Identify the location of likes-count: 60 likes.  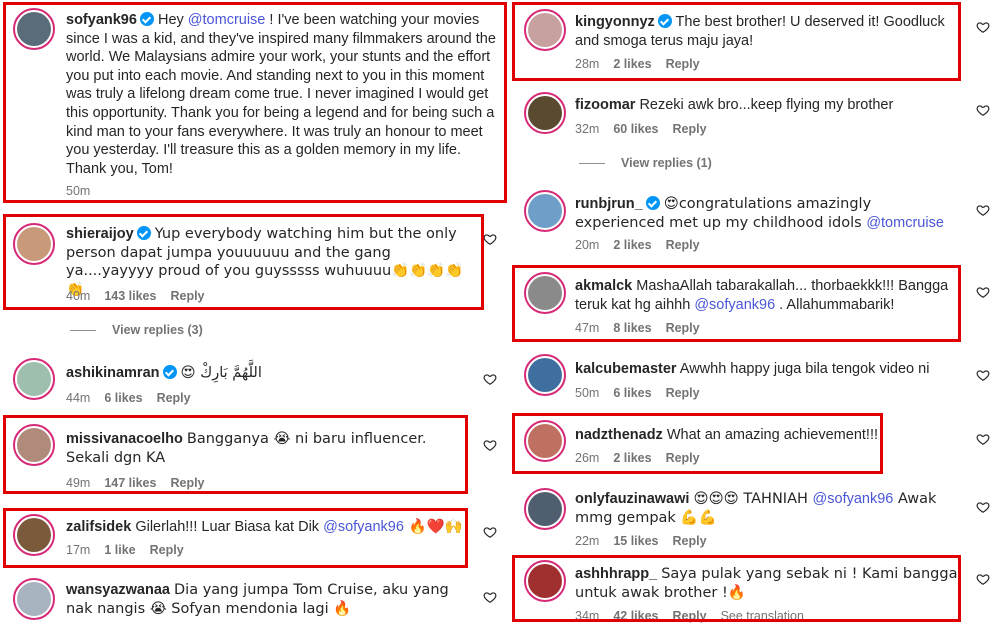
(635, 129).